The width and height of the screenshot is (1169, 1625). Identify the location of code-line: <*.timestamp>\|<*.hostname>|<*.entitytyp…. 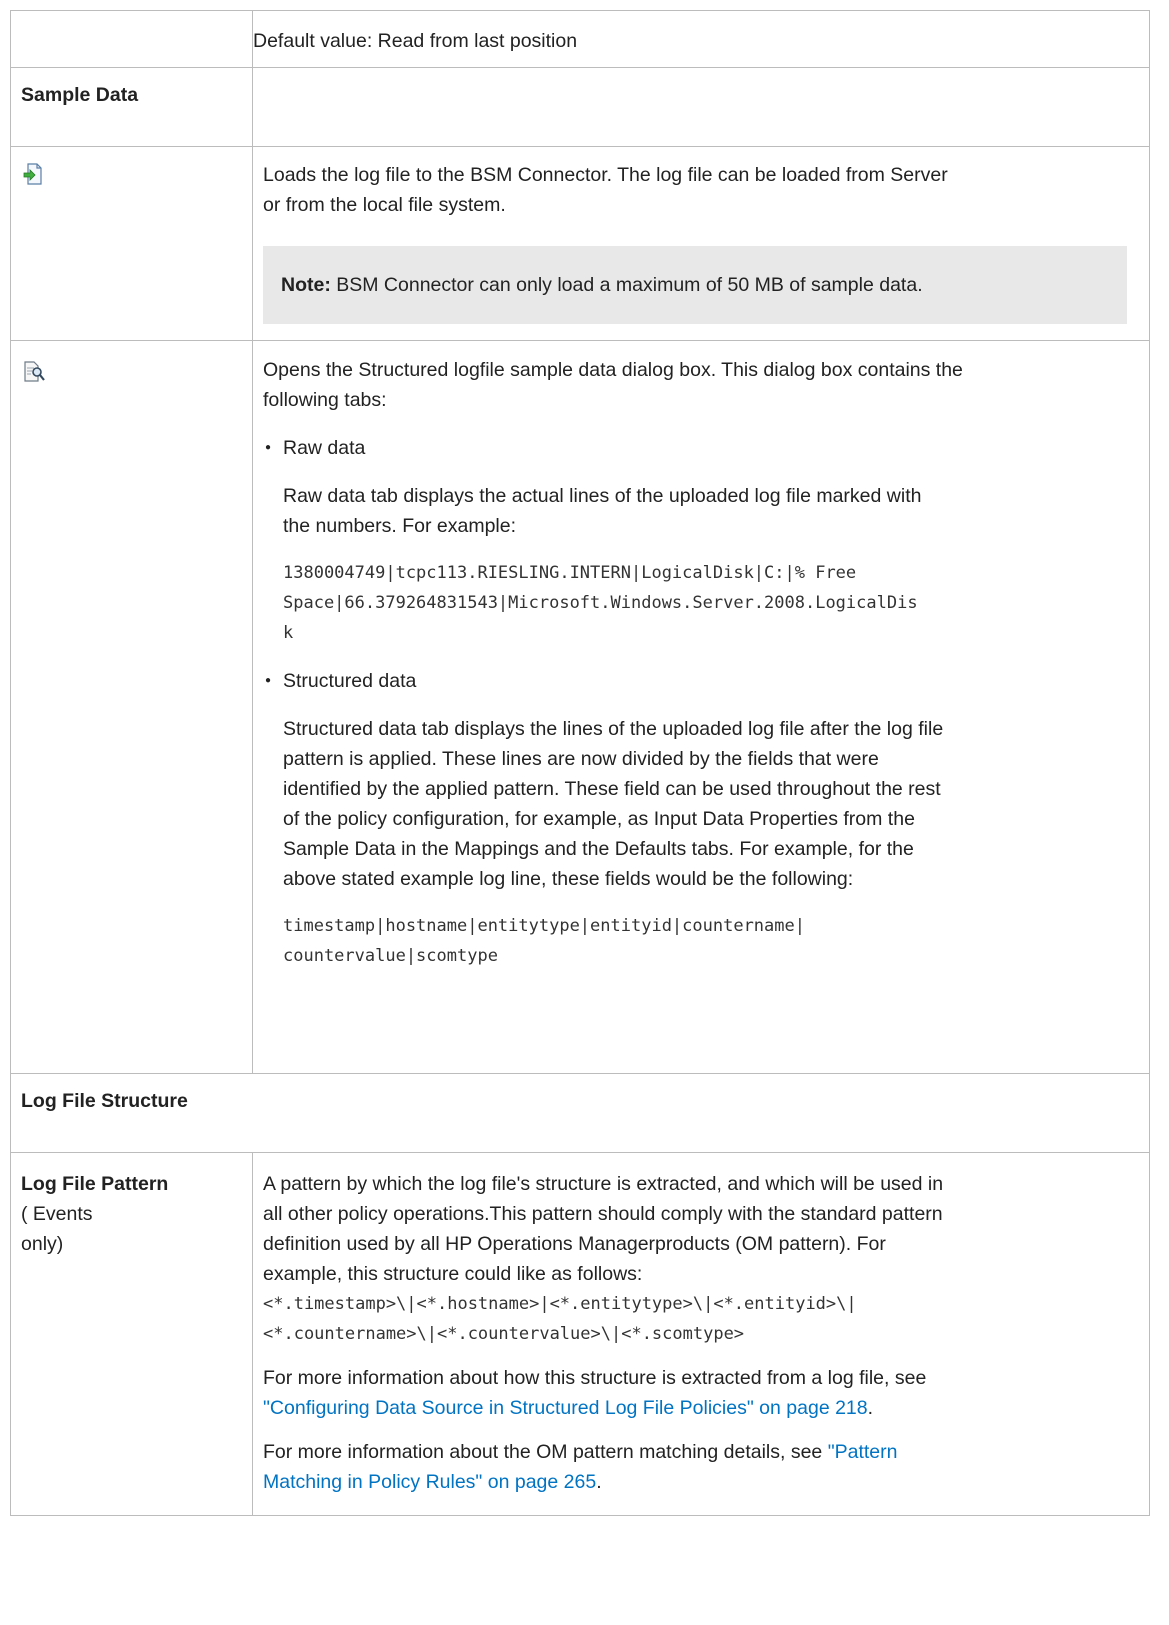
(560, 1304).